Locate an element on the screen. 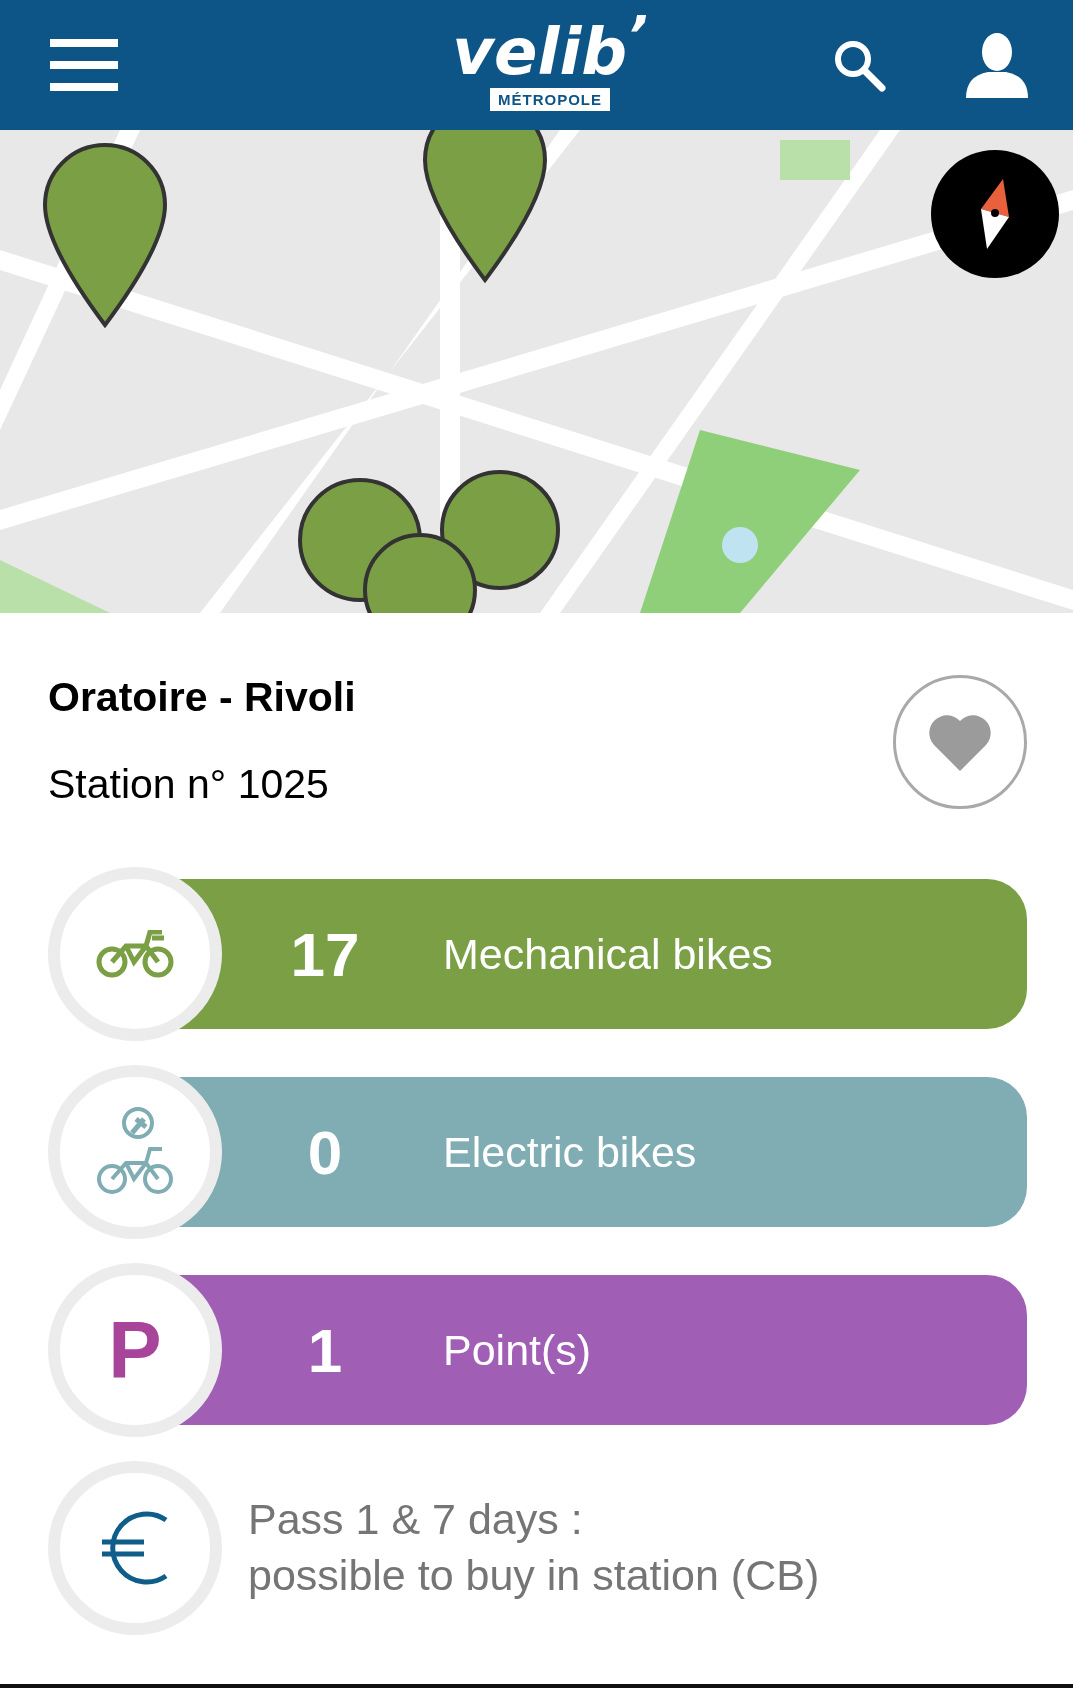 The image size is (1073, 1688). pass-info: Pass 1 & 7 days : possible to buy in station (CB) is located at coordinates (534, 1548).